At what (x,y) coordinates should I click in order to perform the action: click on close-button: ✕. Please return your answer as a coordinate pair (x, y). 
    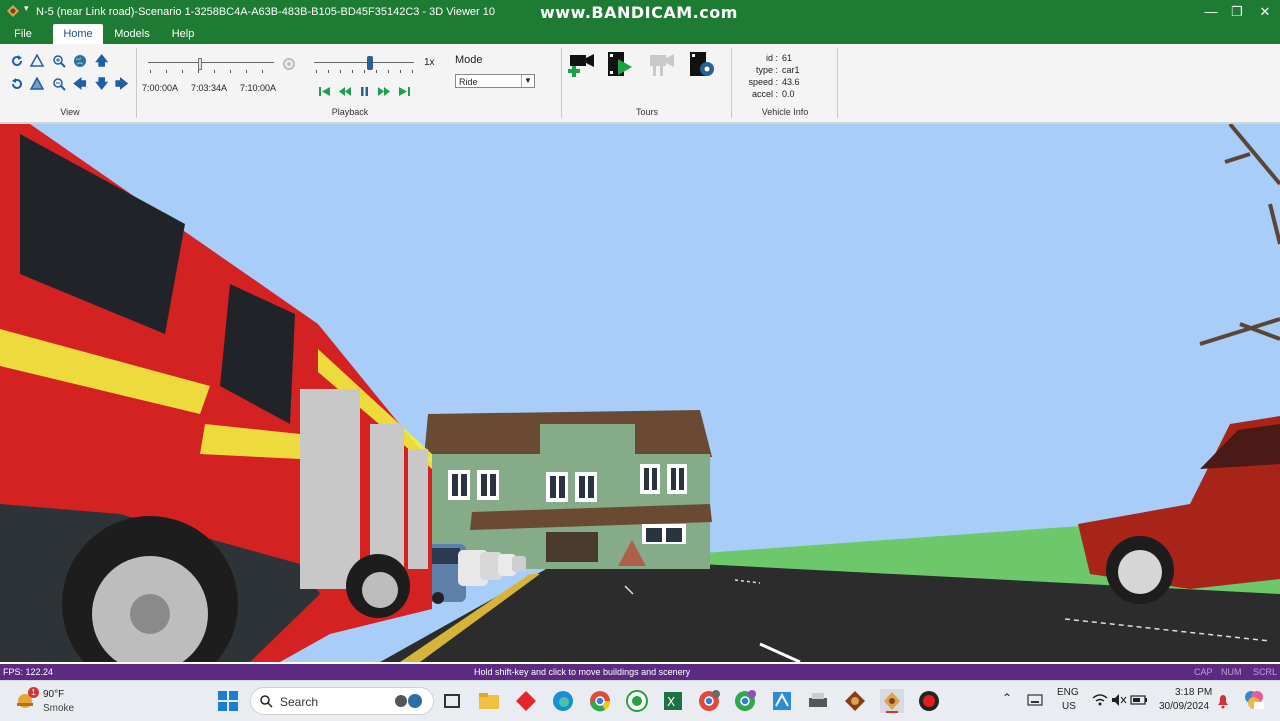
    Looking at the image, I should click on (1265, 12).